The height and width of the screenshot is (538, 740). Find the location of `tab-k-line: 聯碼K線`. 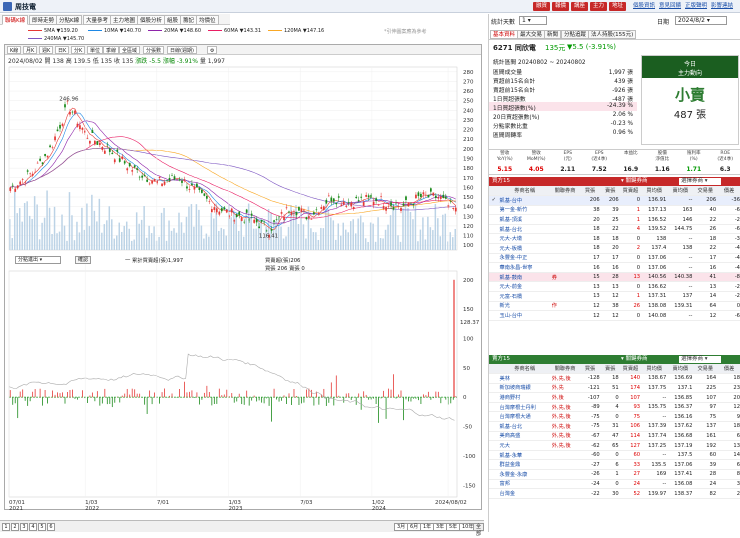

tab-k-line: 聯碼K線 is located at coordinates (15, 20).